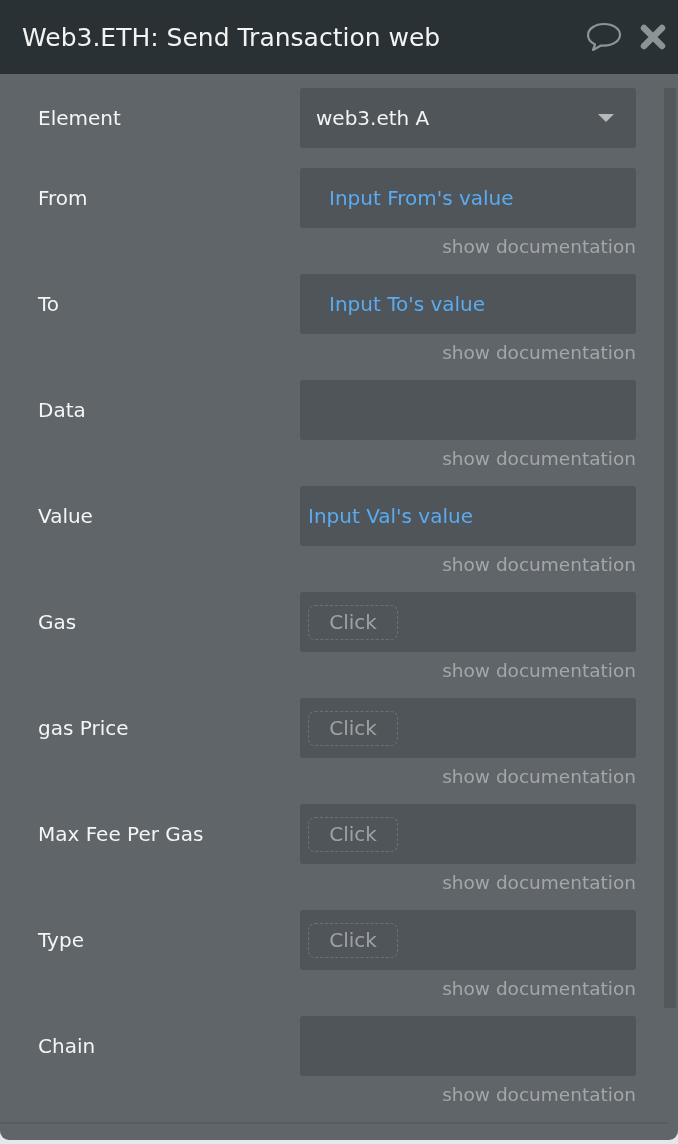 The height and width of the screenshot is (1144, 678). What do you see at coordinates (468, 516) in the screenshot?
I see `input-field: Input Val's value` at bounding box center [468, 516].